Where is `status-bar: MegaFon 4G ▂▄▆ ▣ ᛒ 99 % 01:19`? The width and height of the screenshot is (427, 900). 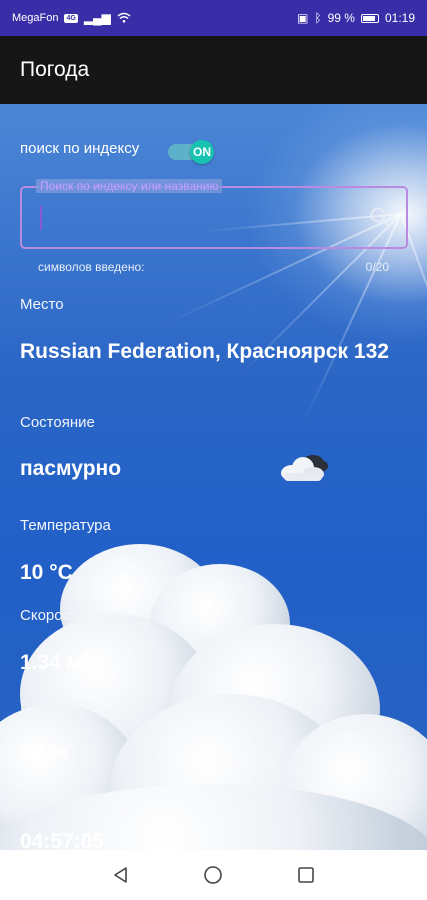
status-bar: MegaFon 4G ▂▄▆ ▣ ᛒ 99 % 01:19 is located at coordinates (213, 18).